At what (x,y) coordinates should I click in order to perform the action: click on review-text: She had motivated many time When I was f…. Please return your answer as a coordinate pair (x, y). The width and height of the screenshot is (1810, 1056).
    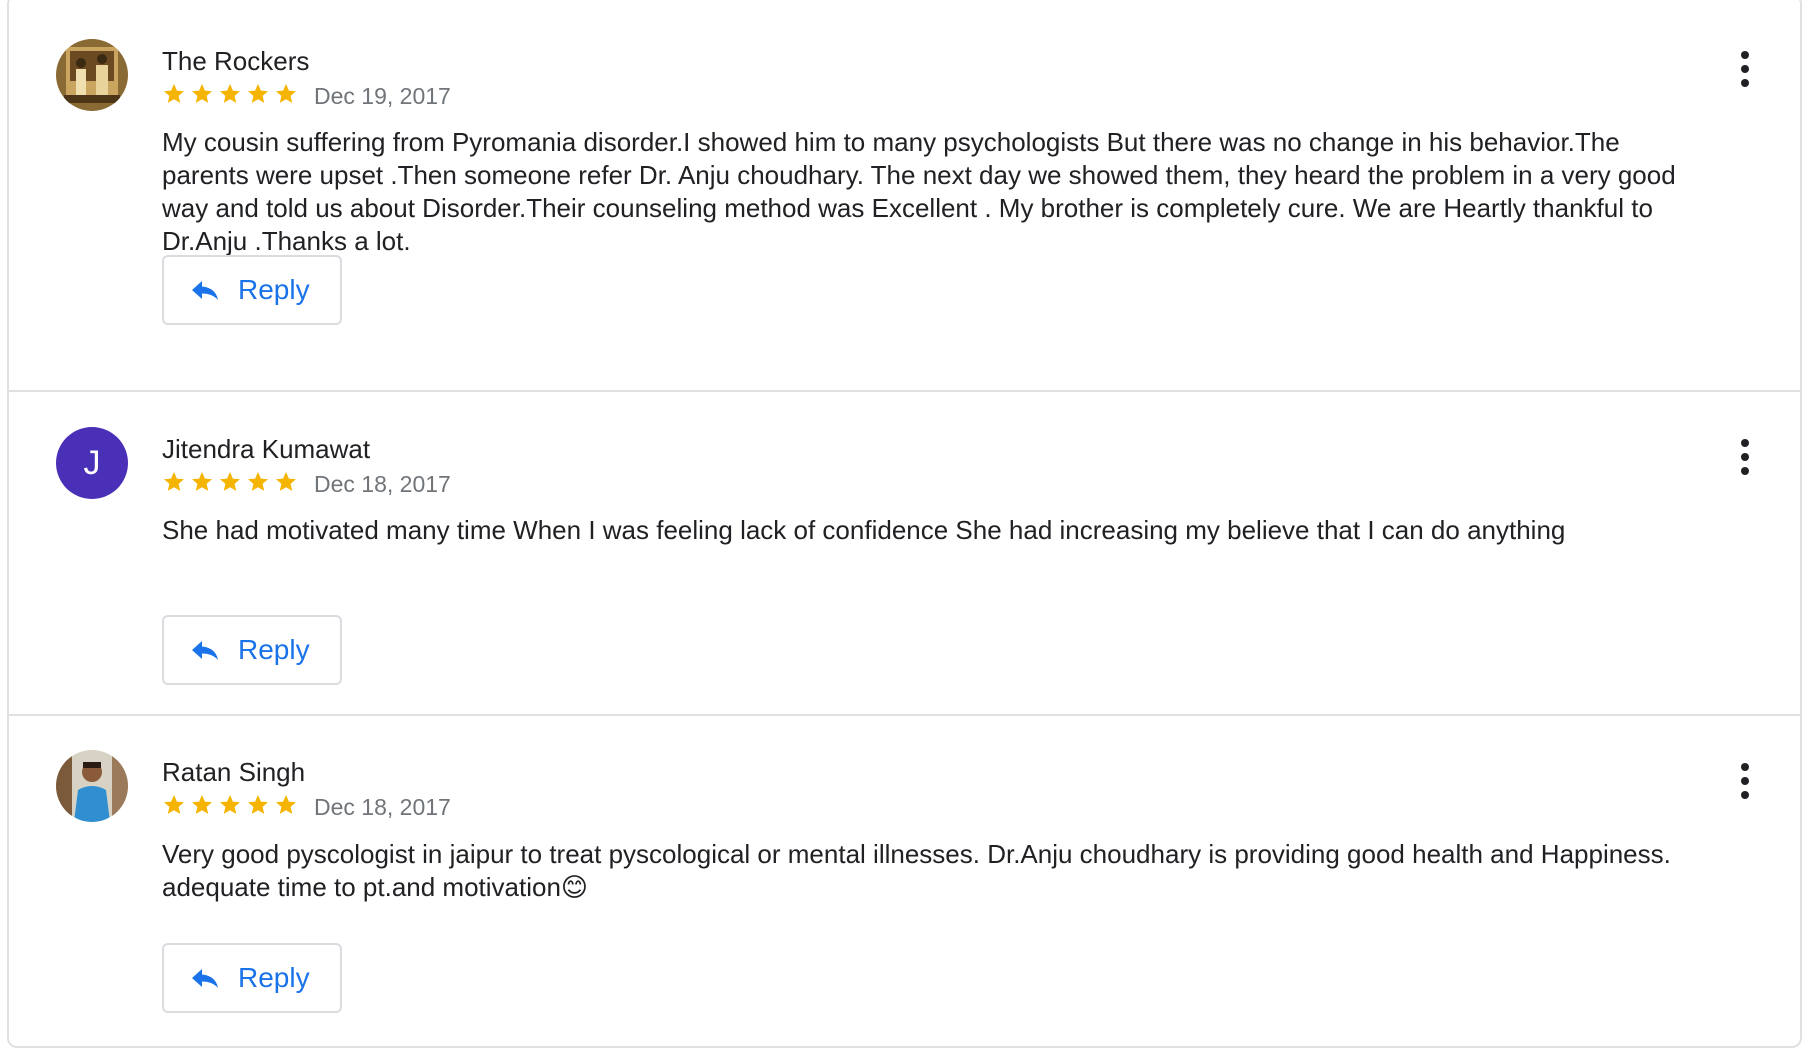
    Looking at the image, I should click on (864, 530).